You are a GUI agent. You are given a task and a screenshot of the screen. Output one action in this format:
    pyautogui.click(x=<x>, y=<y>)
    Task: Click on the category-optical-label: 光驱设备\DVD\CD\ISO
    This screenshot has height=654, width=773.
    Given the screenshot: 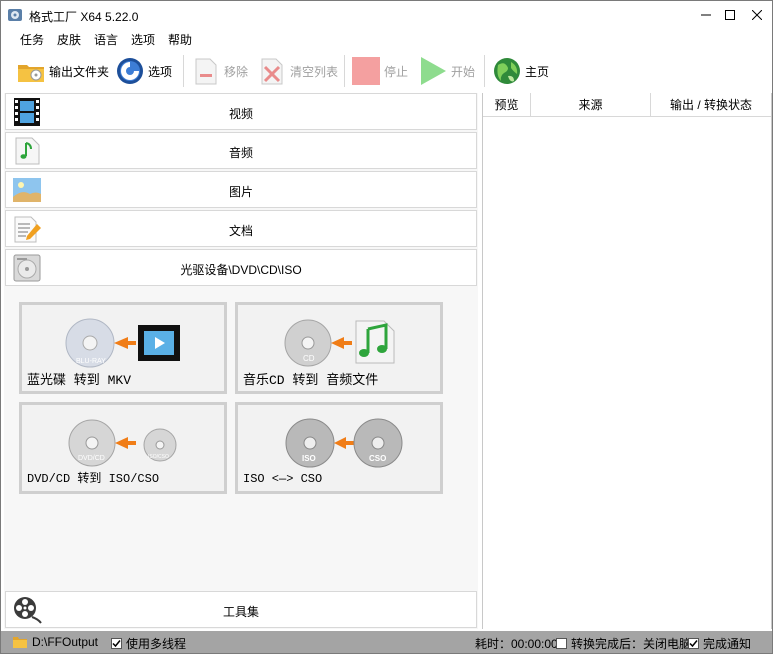 What is the action you would take?
    pyautogui.click(x=241, y=270)
    